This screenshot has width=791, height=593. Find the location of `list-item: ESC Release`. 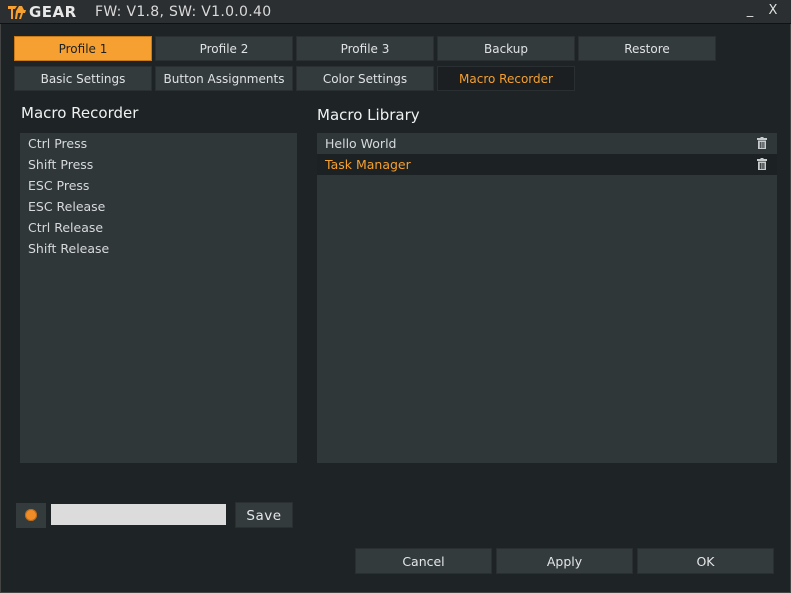

list-item: ESC Release is located at coordinates (158, 206).